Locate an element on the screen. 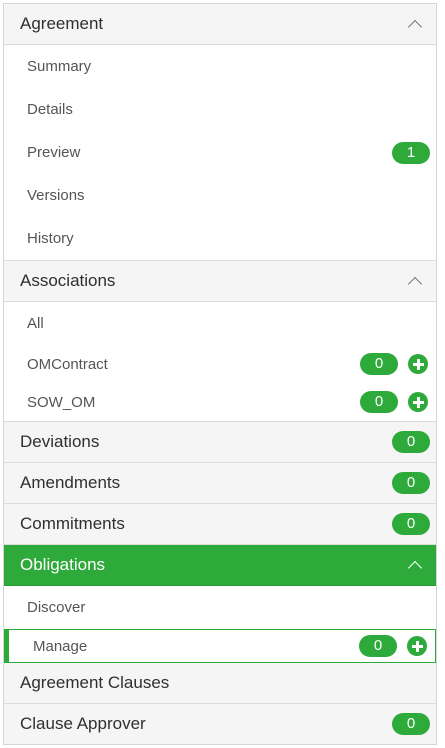 This screenshot has height=748, width=445. section-associations: Associations is located at coordinates (220, 281).